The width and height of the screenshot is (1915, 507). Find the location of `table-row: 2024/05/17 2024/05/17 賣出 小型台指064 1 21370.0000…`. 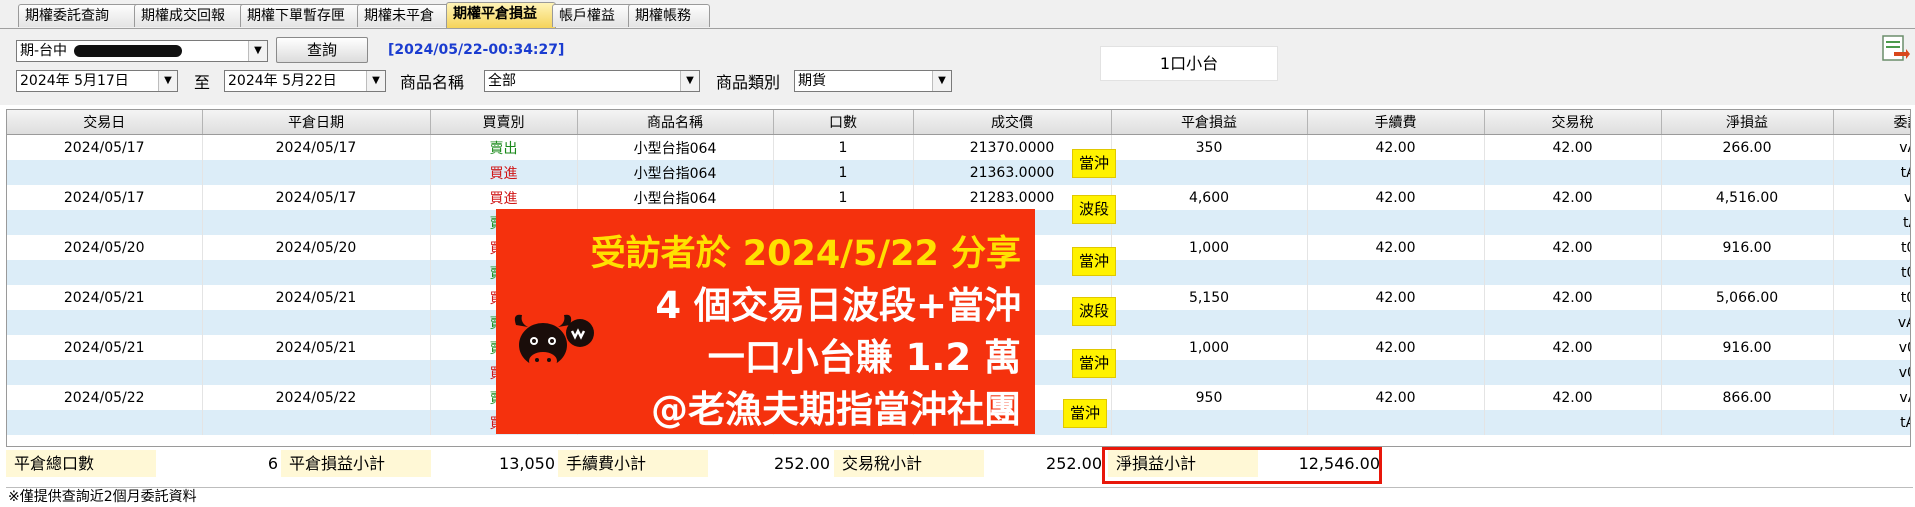

table-row: 2024/05/17 2024/05/17 賣出 小型台指064 1 21370.0000… is located at coordinates (958, 147).